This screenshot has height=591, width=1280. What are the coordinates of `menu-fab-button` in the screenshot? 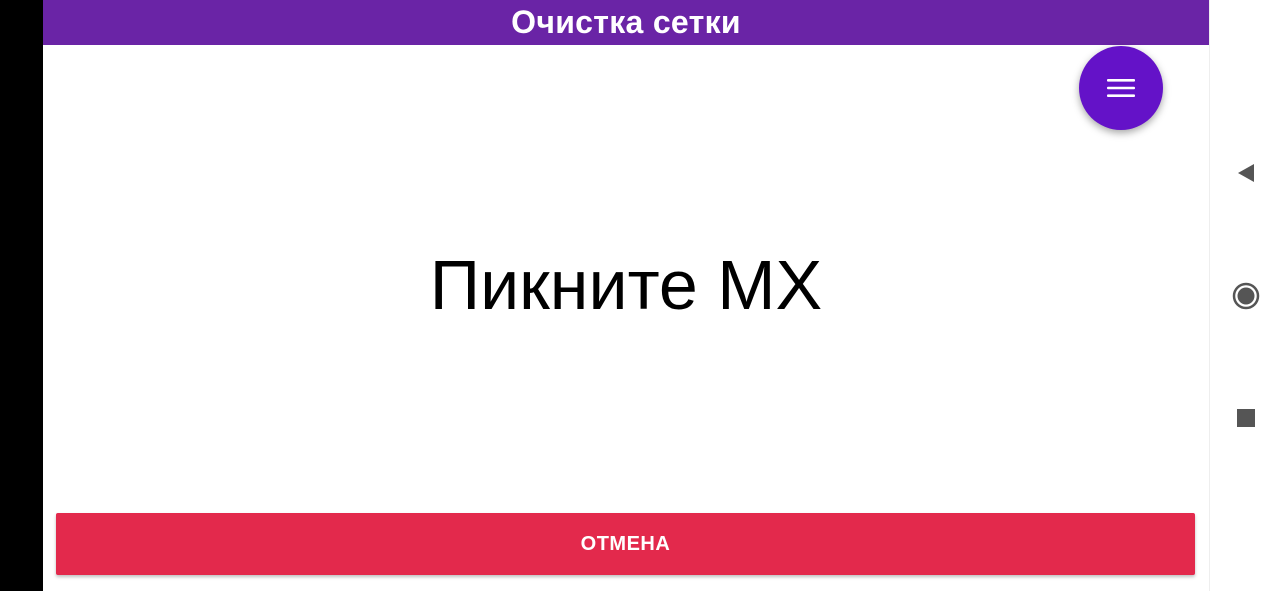 It's located at (1121, 88).